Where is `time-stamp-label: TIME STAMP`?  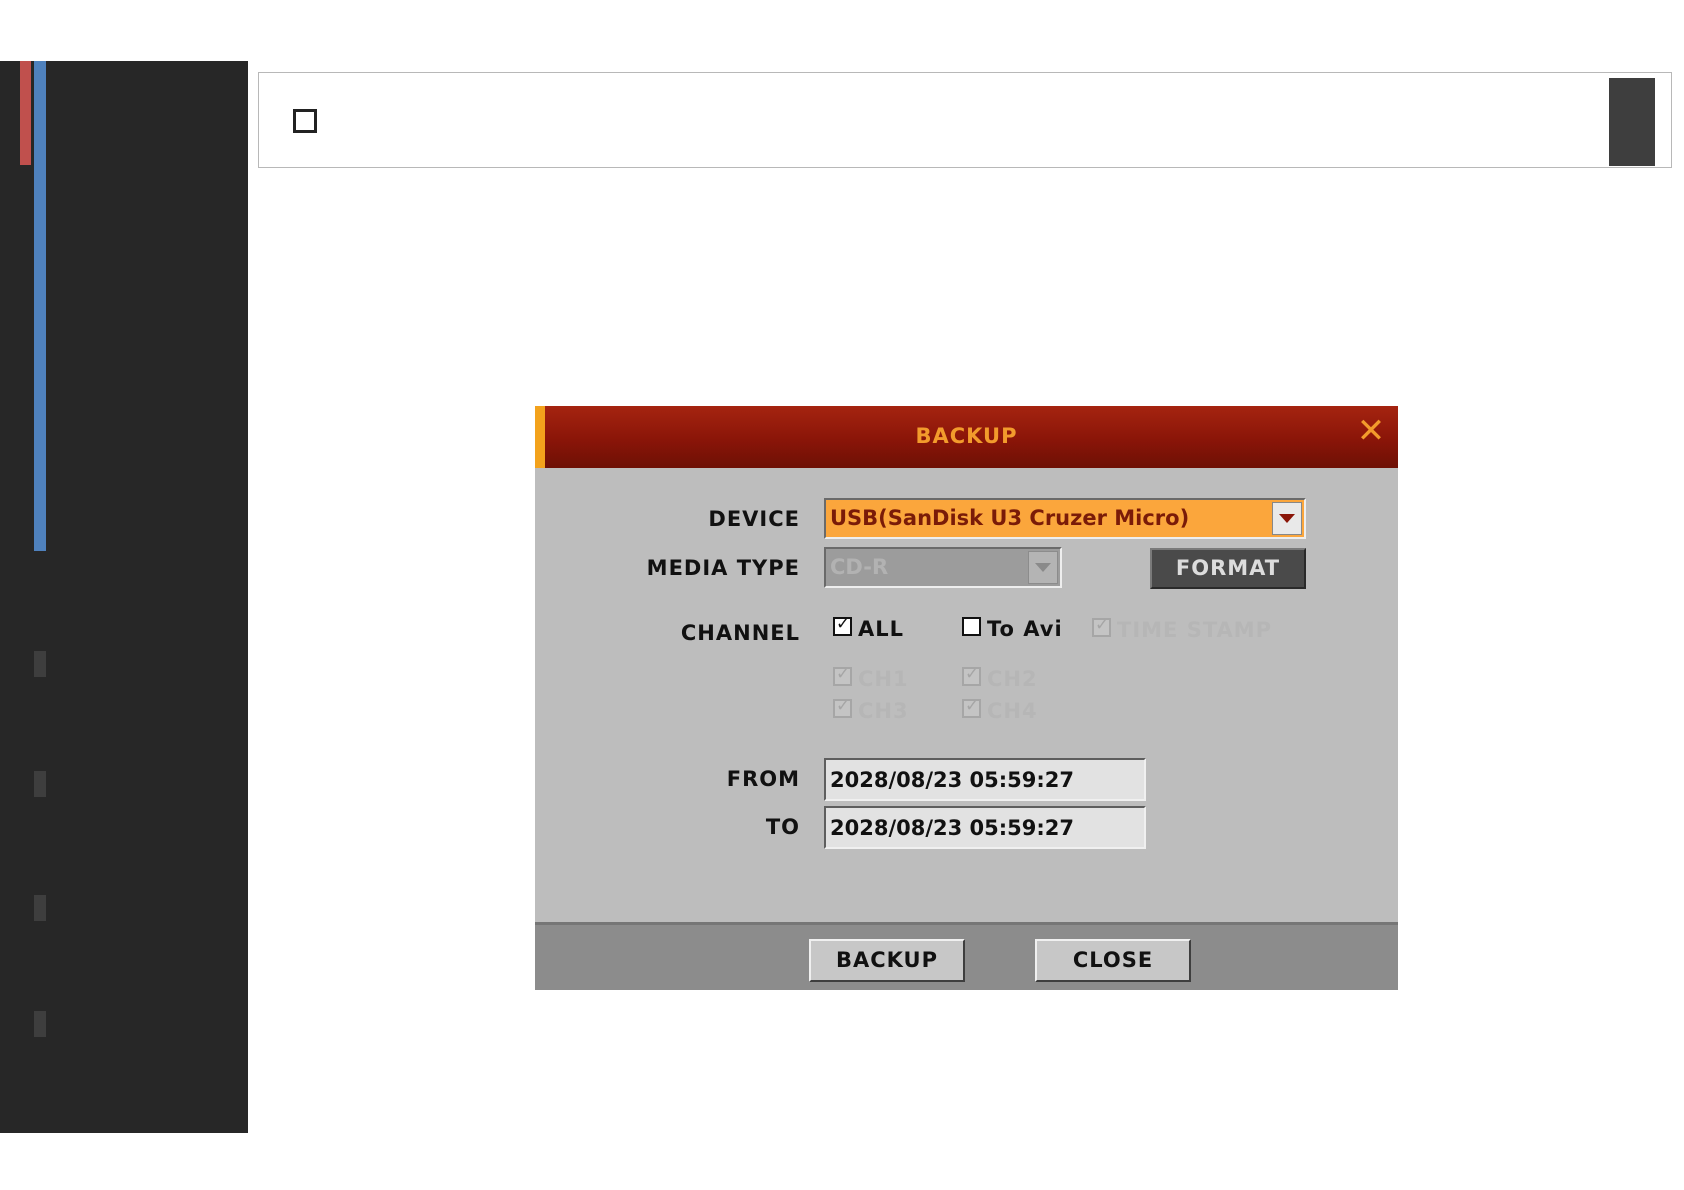 time-stamp-label: TIME STAMP is located at coordinates (1195, 630).